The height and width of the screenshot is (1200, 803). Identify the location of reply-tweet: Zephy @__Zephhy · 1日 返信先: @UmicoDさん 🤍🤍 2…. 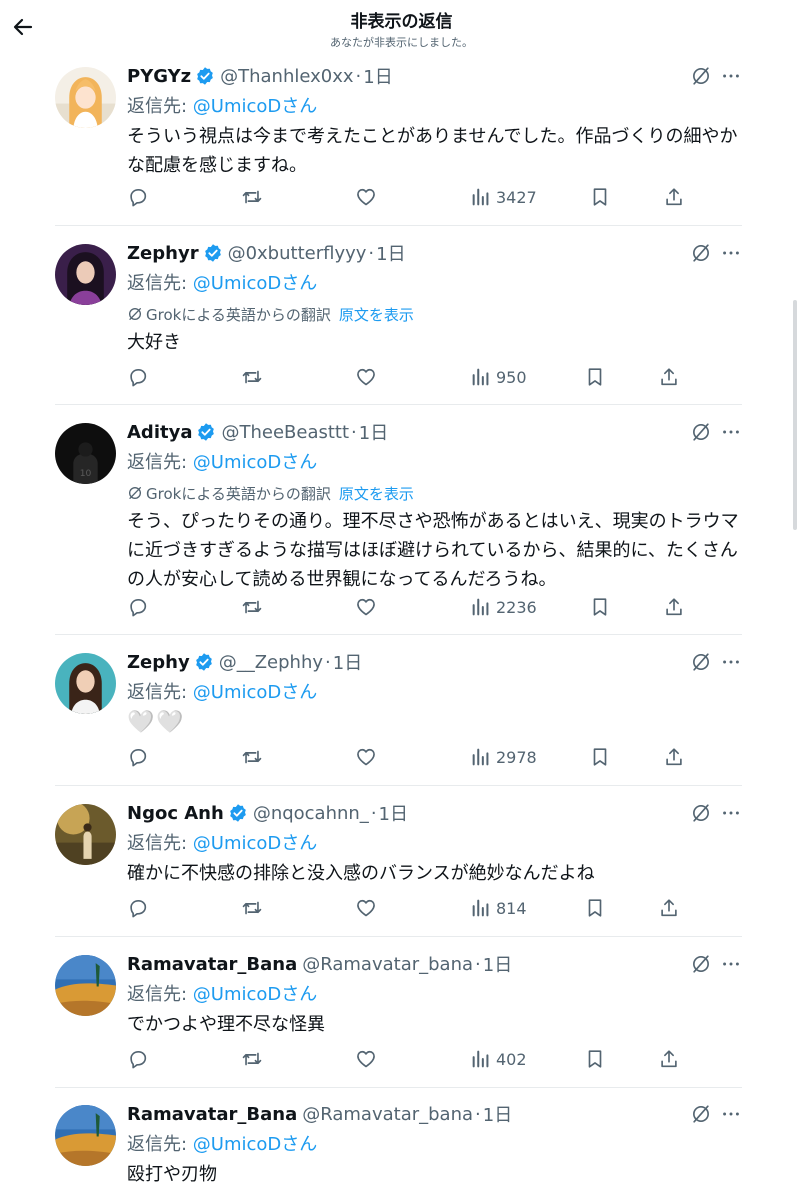
(398, 715).